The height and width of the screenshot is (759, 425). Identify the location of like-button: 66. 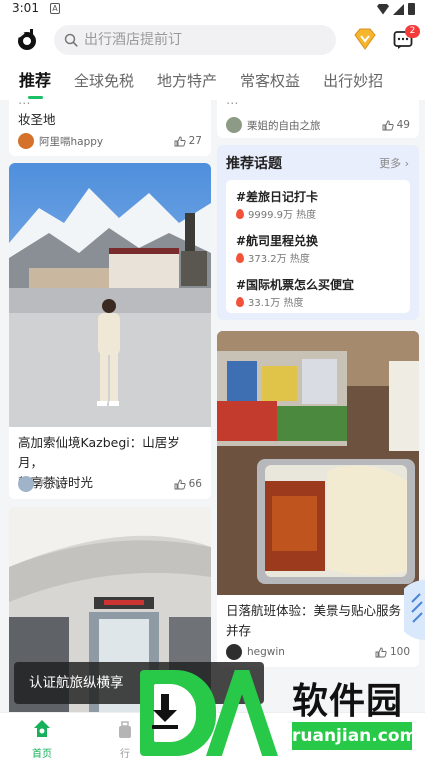
(188, 484).